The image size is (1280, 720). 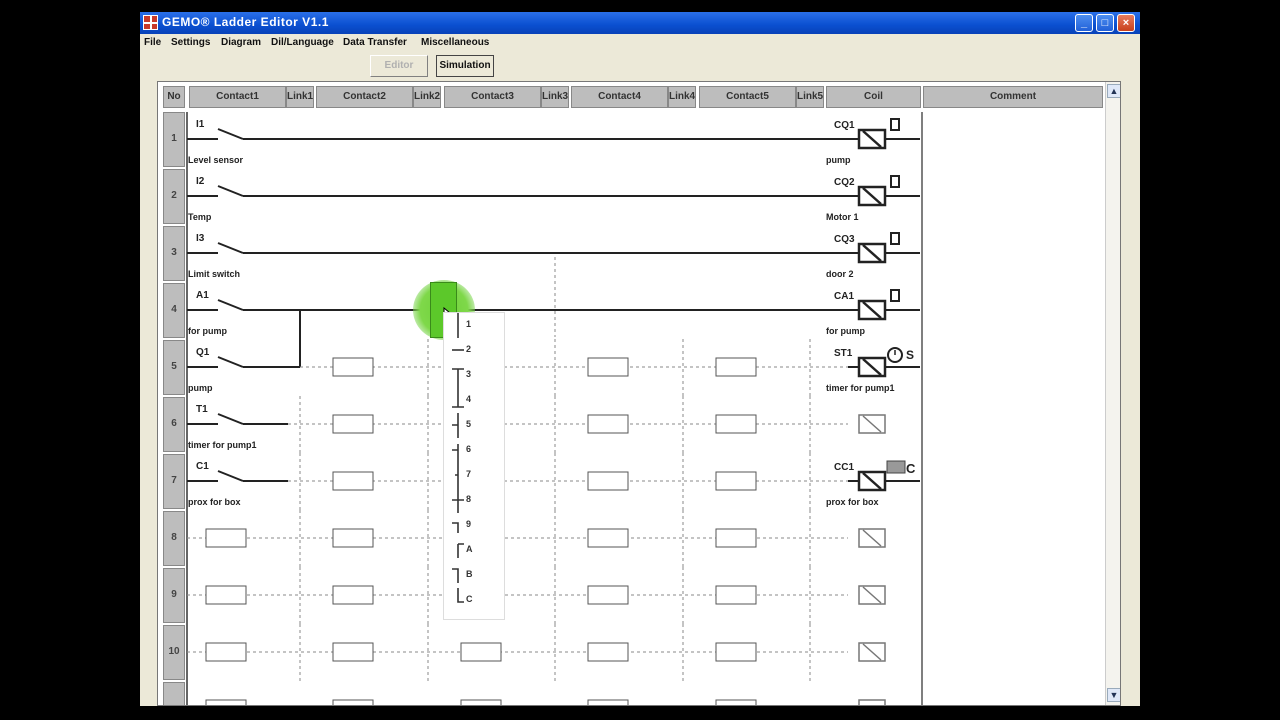 I want to click on contact-comment: timer for pump1, so click(x=222, y=445).